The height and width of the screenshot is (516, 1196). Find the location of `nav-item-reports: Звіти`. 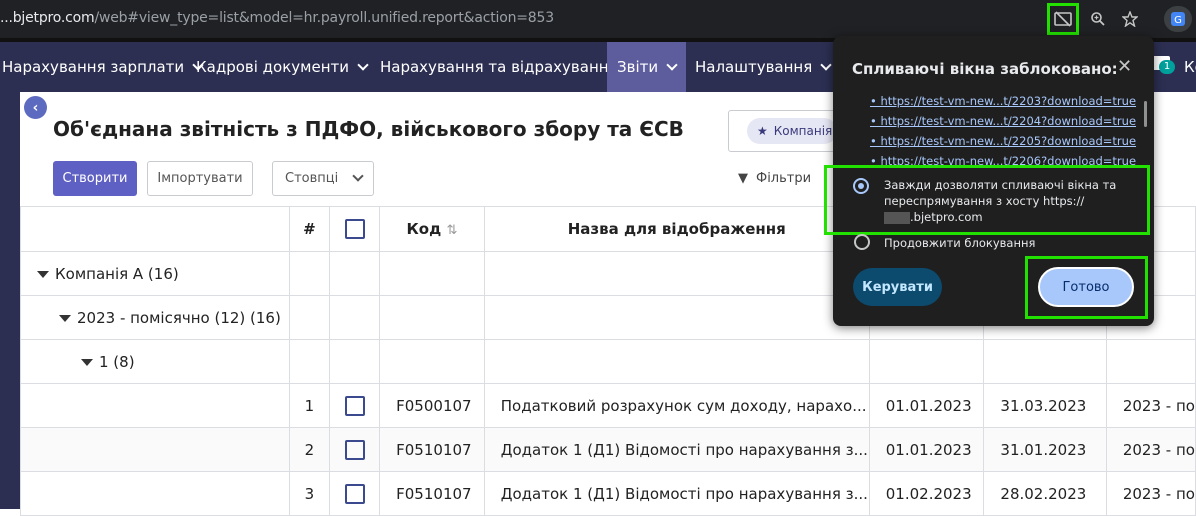

nav-item-reports: Звіти is located at coordinates (647, 67).